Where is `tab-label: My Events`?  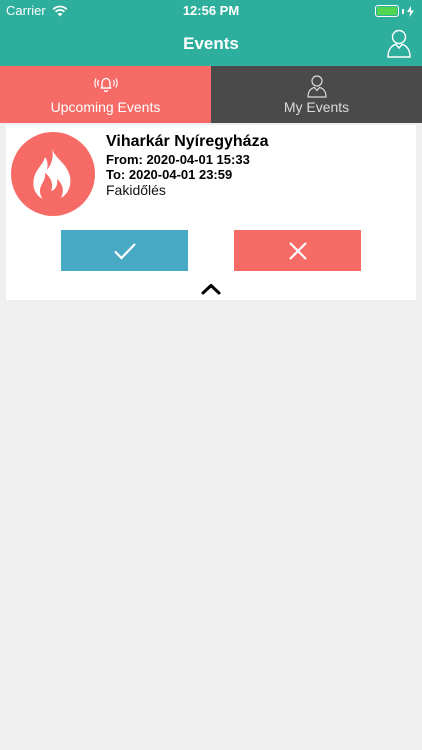
tab-label: My Events is located at coordinates (316, 107).